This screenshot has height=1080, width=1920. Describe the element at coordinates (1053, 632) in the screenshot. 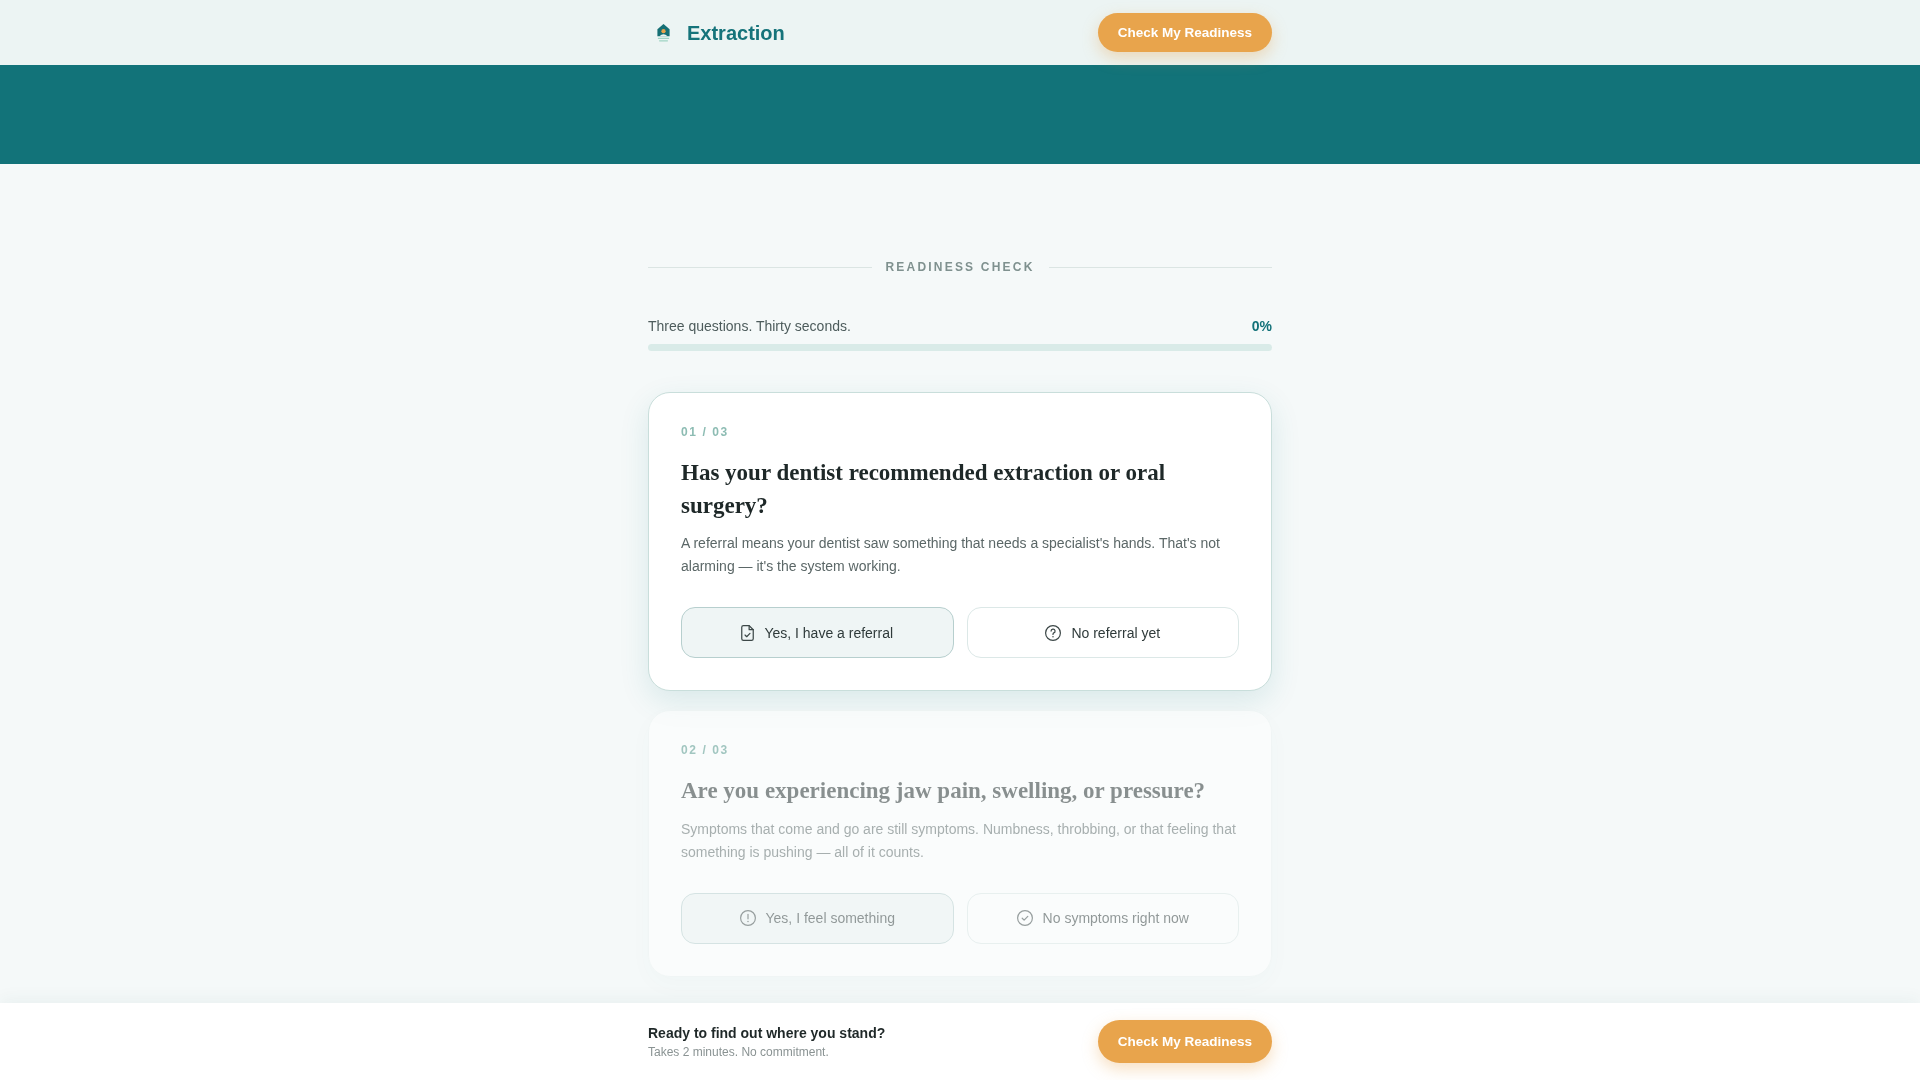

I see `question-circle-icon` at that location.